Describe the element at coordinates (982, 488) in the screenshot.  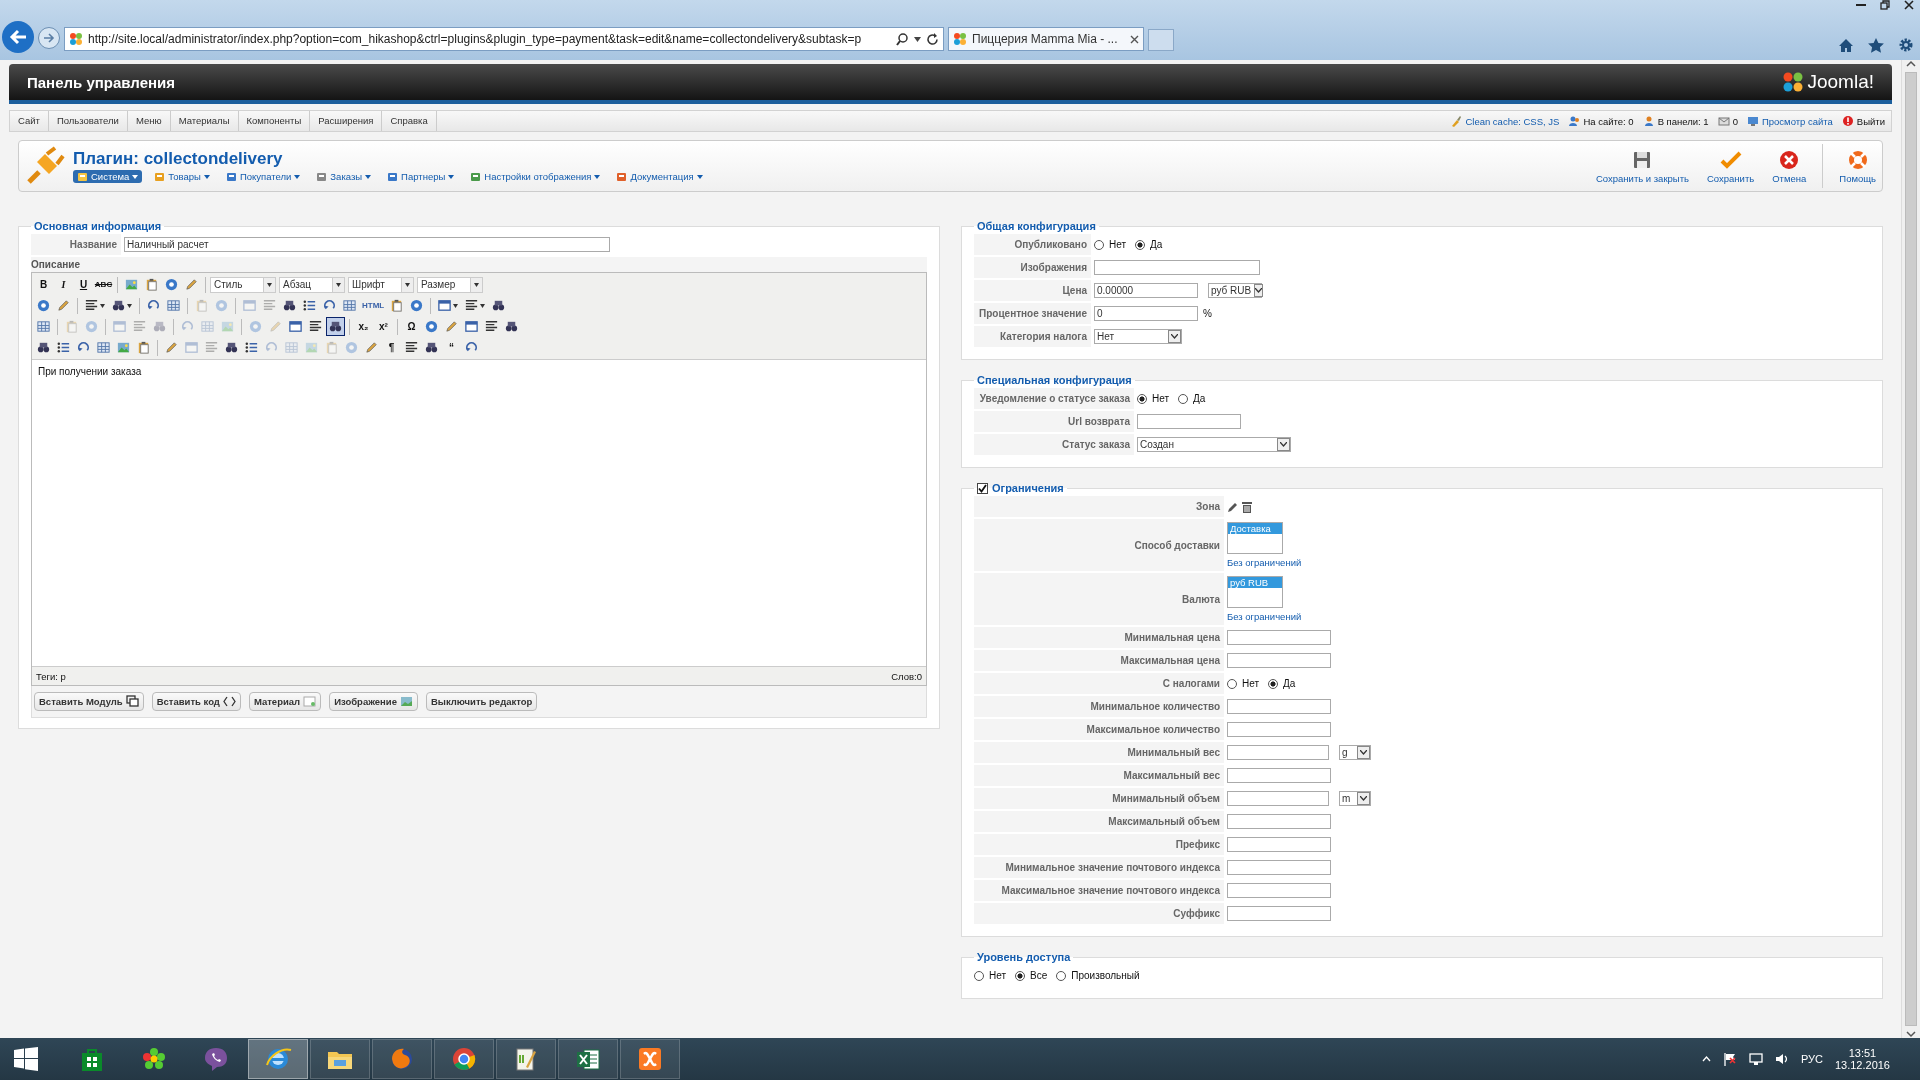
I see `checkbox` at that location.